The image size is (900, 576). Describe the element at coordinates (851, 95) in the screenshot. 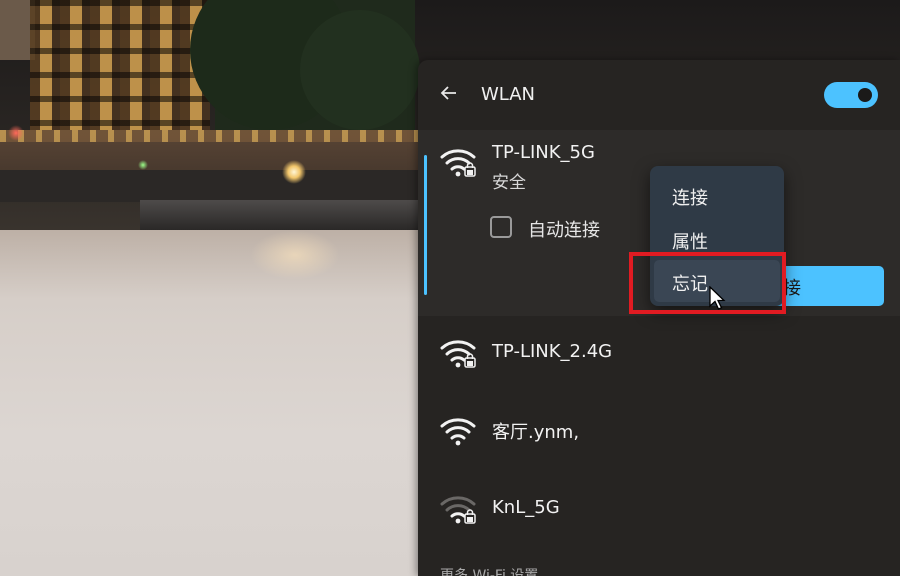

I see `wlan-toggle` at that location.